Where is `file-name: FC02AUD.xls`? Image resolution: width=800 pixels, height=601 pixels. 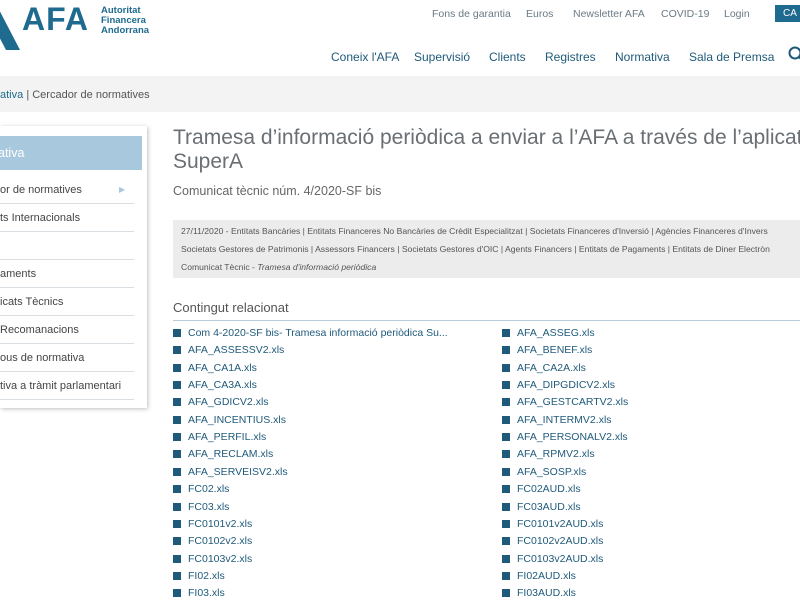
file-name: FC02AUD.xls is located at coordinates (549, 489).